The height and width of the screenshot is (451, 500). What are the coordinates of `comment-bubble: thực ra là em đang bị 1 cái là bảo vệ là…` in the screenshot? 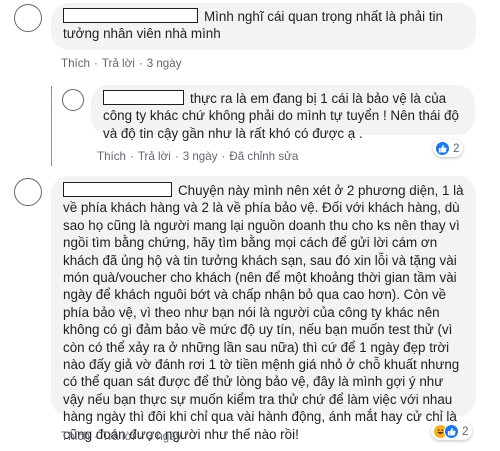 It's located at (283, 113).